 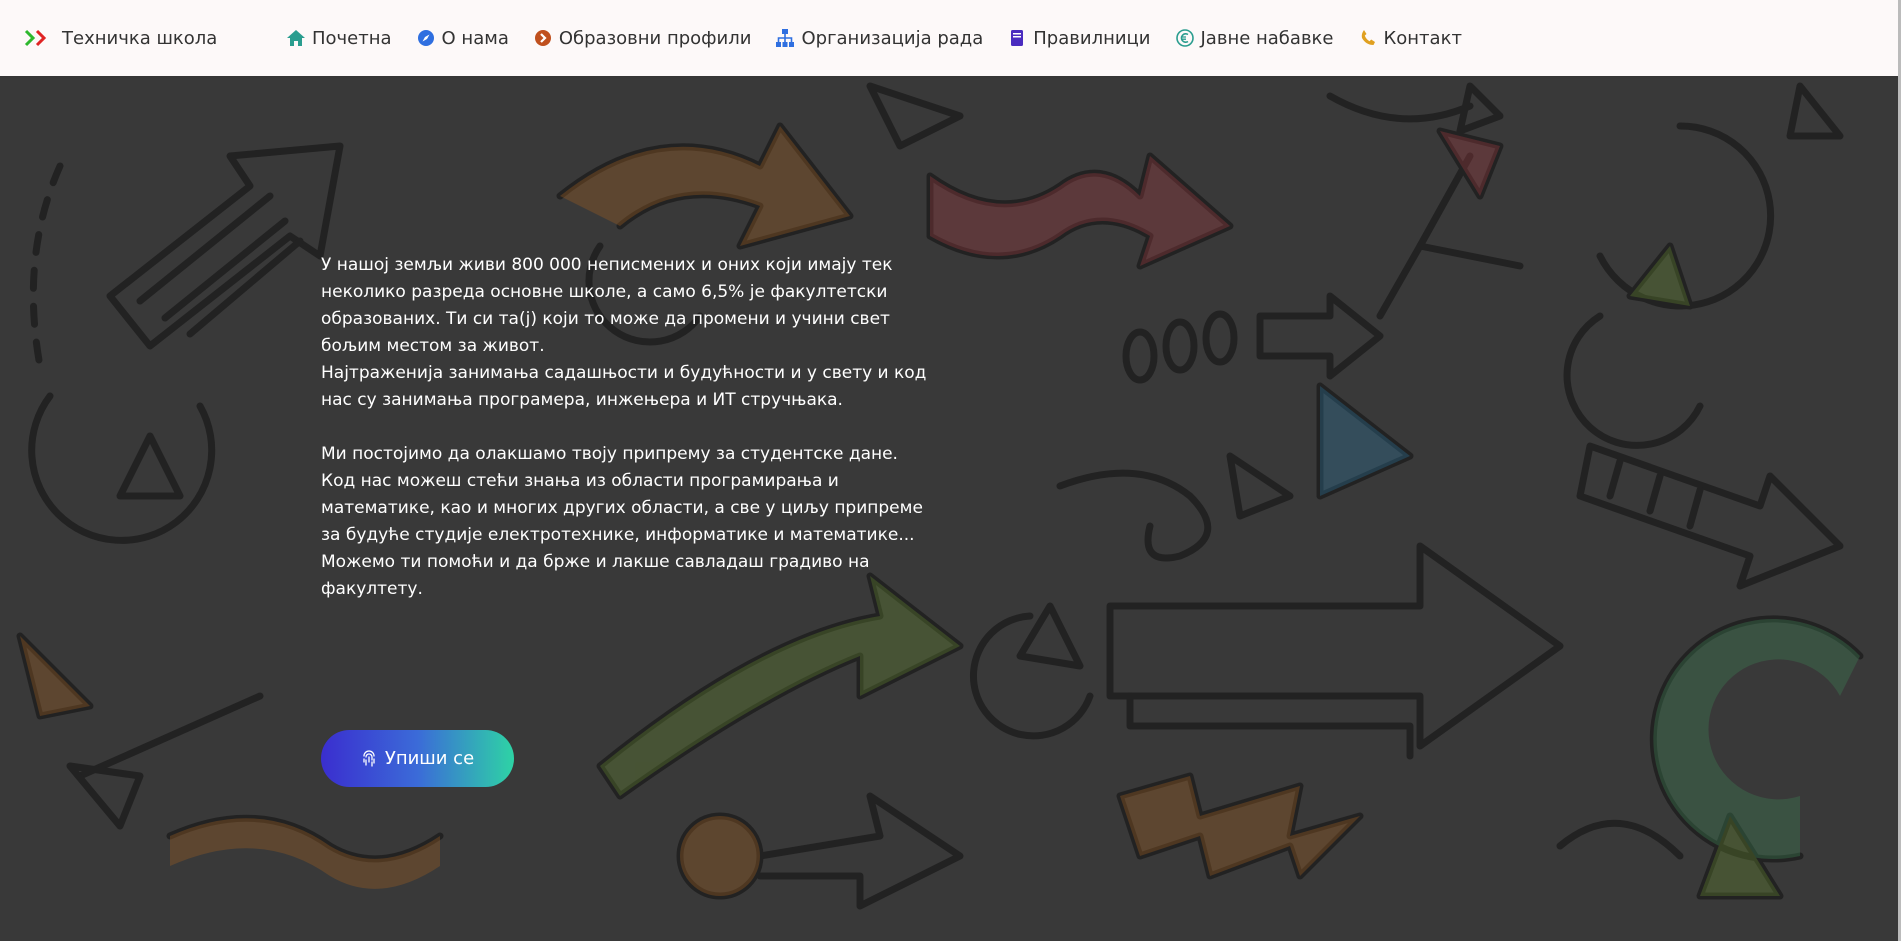 I want to click on nav-item-contact: Контакт, so click(x=1410, y=38).